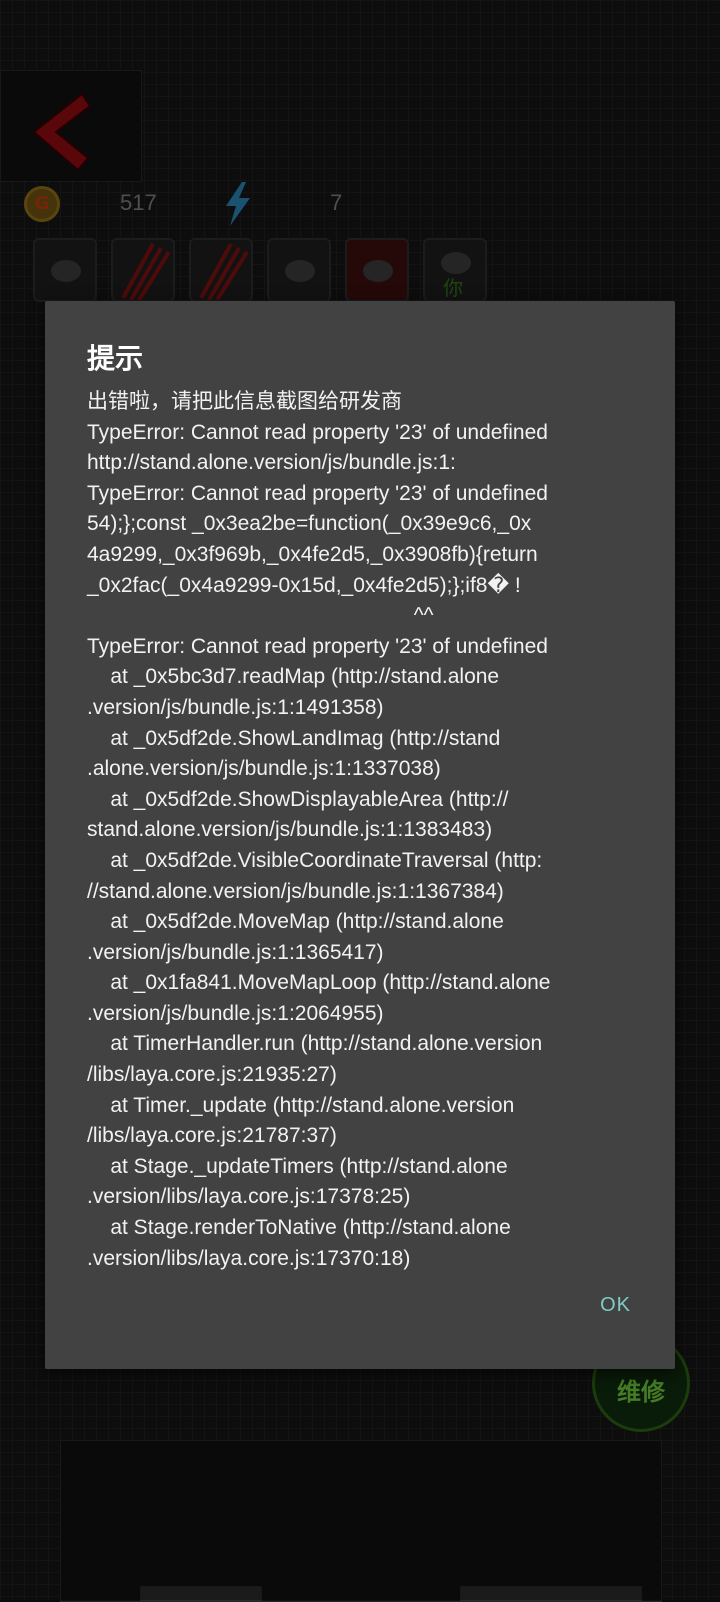  Describe the element at coordinates (115, 358) in the screenshot. I see `dialog-title: 提示` at that location.